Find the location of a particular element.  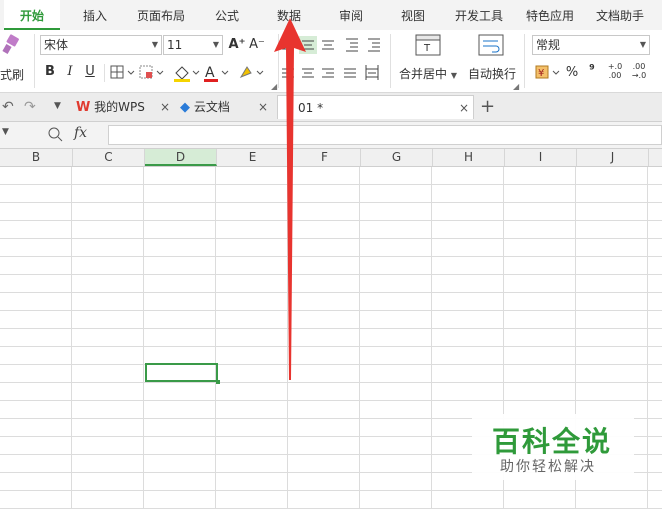

tab-view: 视图 is located at coordinates (413, 15).